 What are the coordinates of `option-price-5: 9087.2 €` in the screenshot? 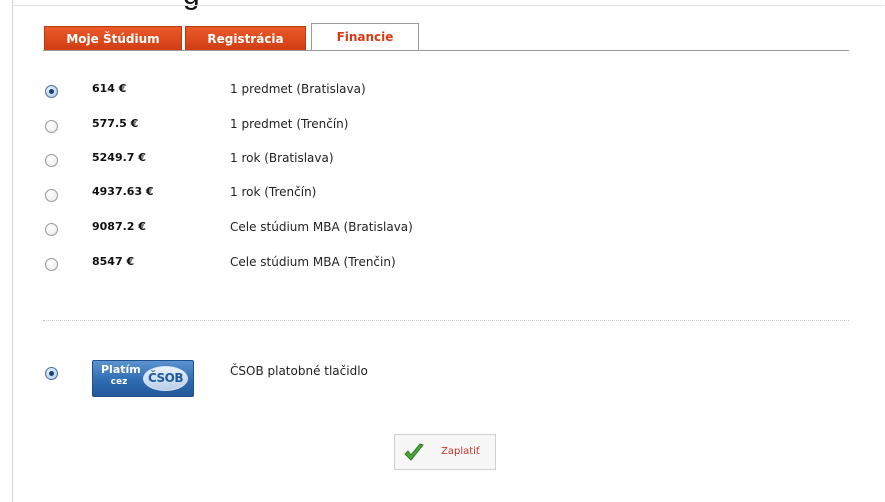 It's located at (119, 226).